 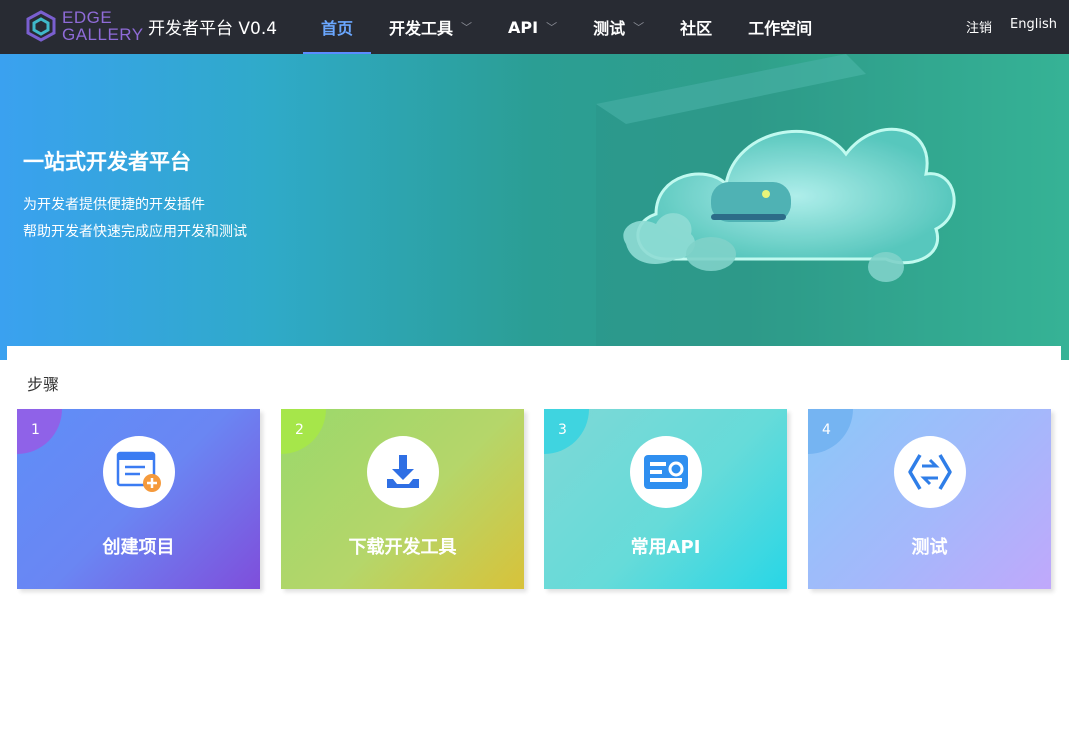 I want to click on test-icon, so click(x=930, y=472).